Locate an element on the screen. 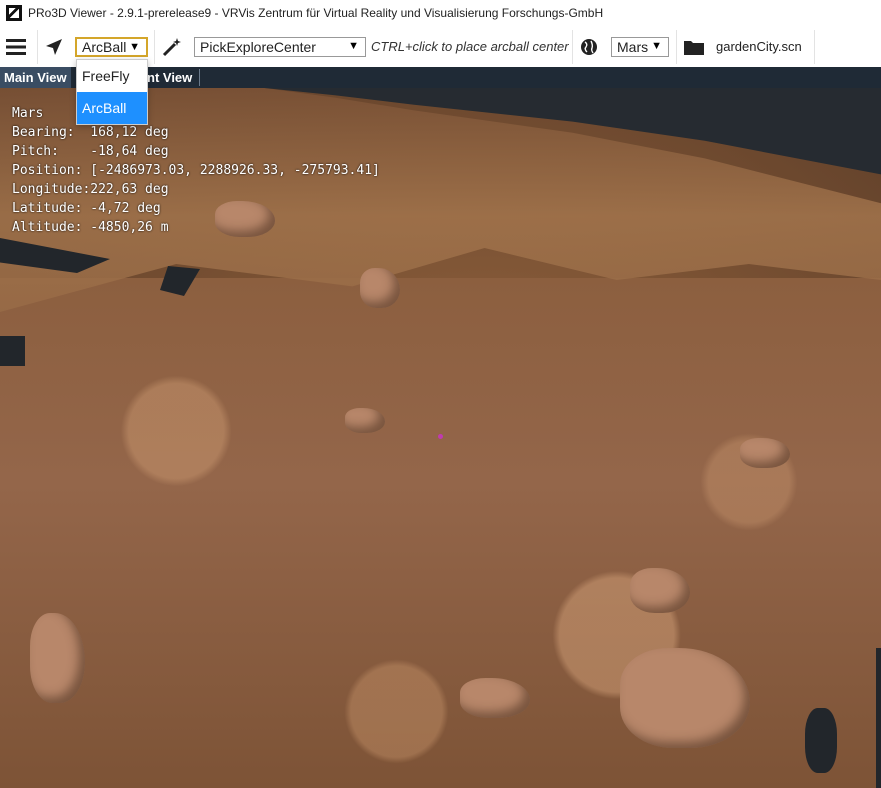 The image size is (881, 788). hud-latitude: Latitude: -4,72 deg is located at coordinates (86, 208).